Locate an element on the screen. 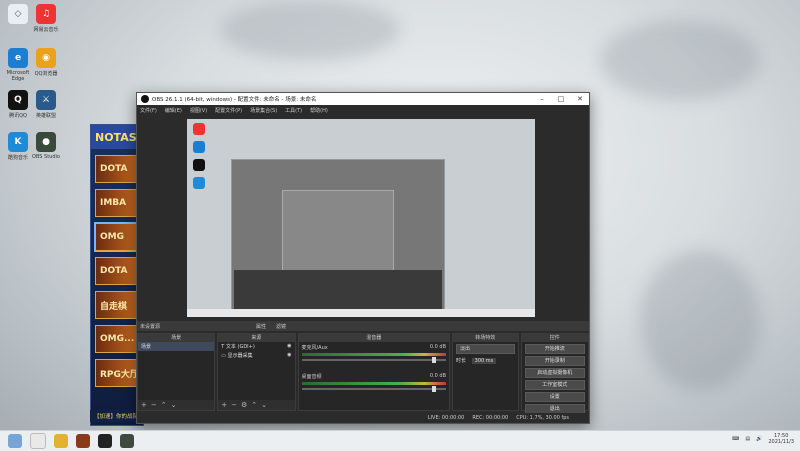 The image size is (800, 451). transitions-panel: 转场特效 淡出 时长 300 ms is located at coordinates (485, 372).